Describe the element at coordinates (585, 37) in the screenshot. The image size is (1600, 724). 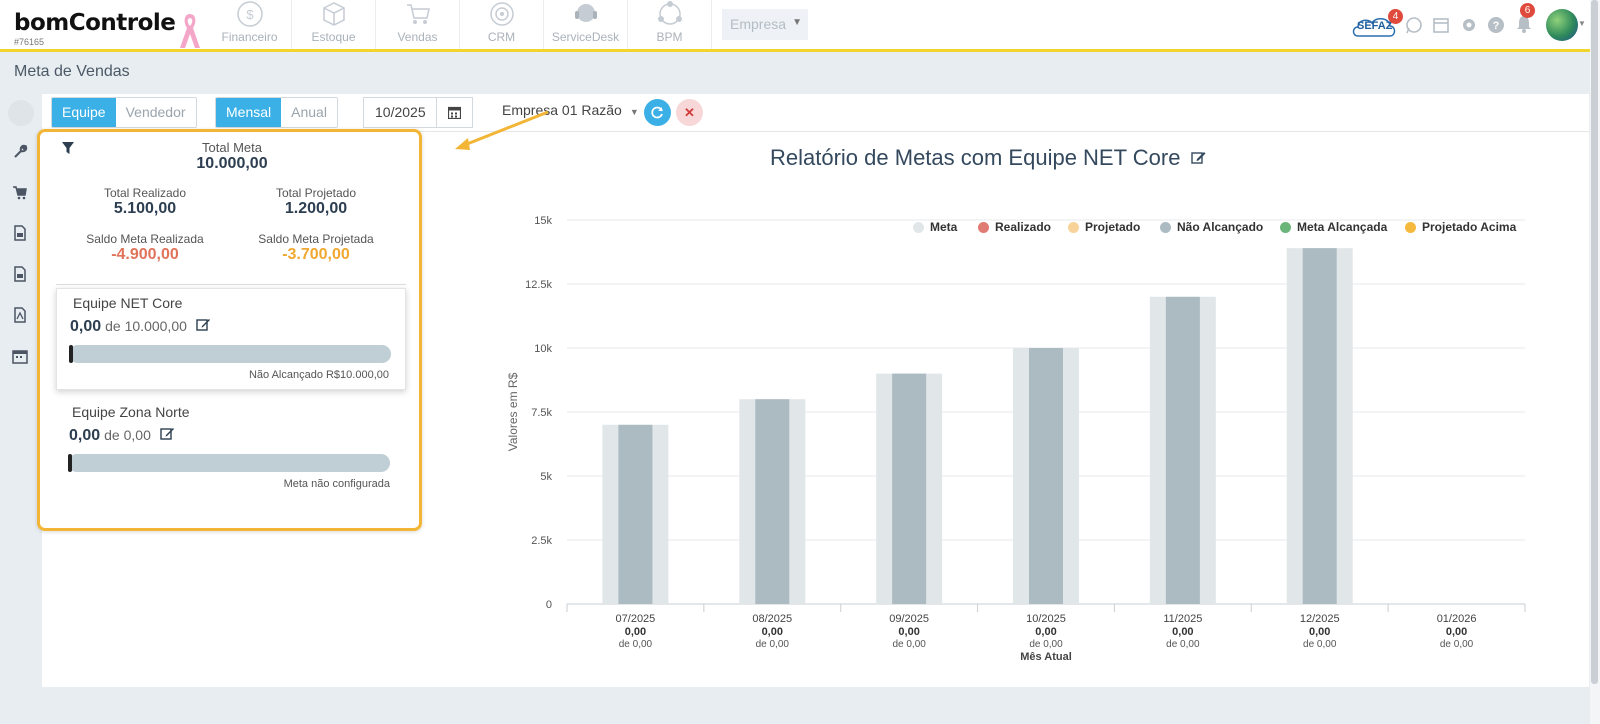
I see `module-label: ServiceDesk` at that location.